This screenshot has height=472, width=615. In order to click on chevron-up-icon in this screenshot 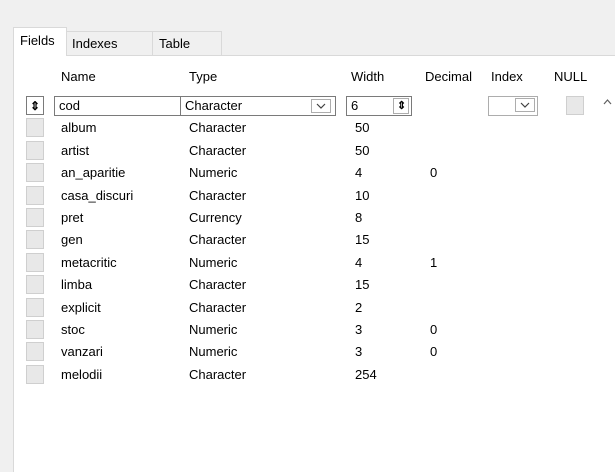, I will do `click(607, 102)`.